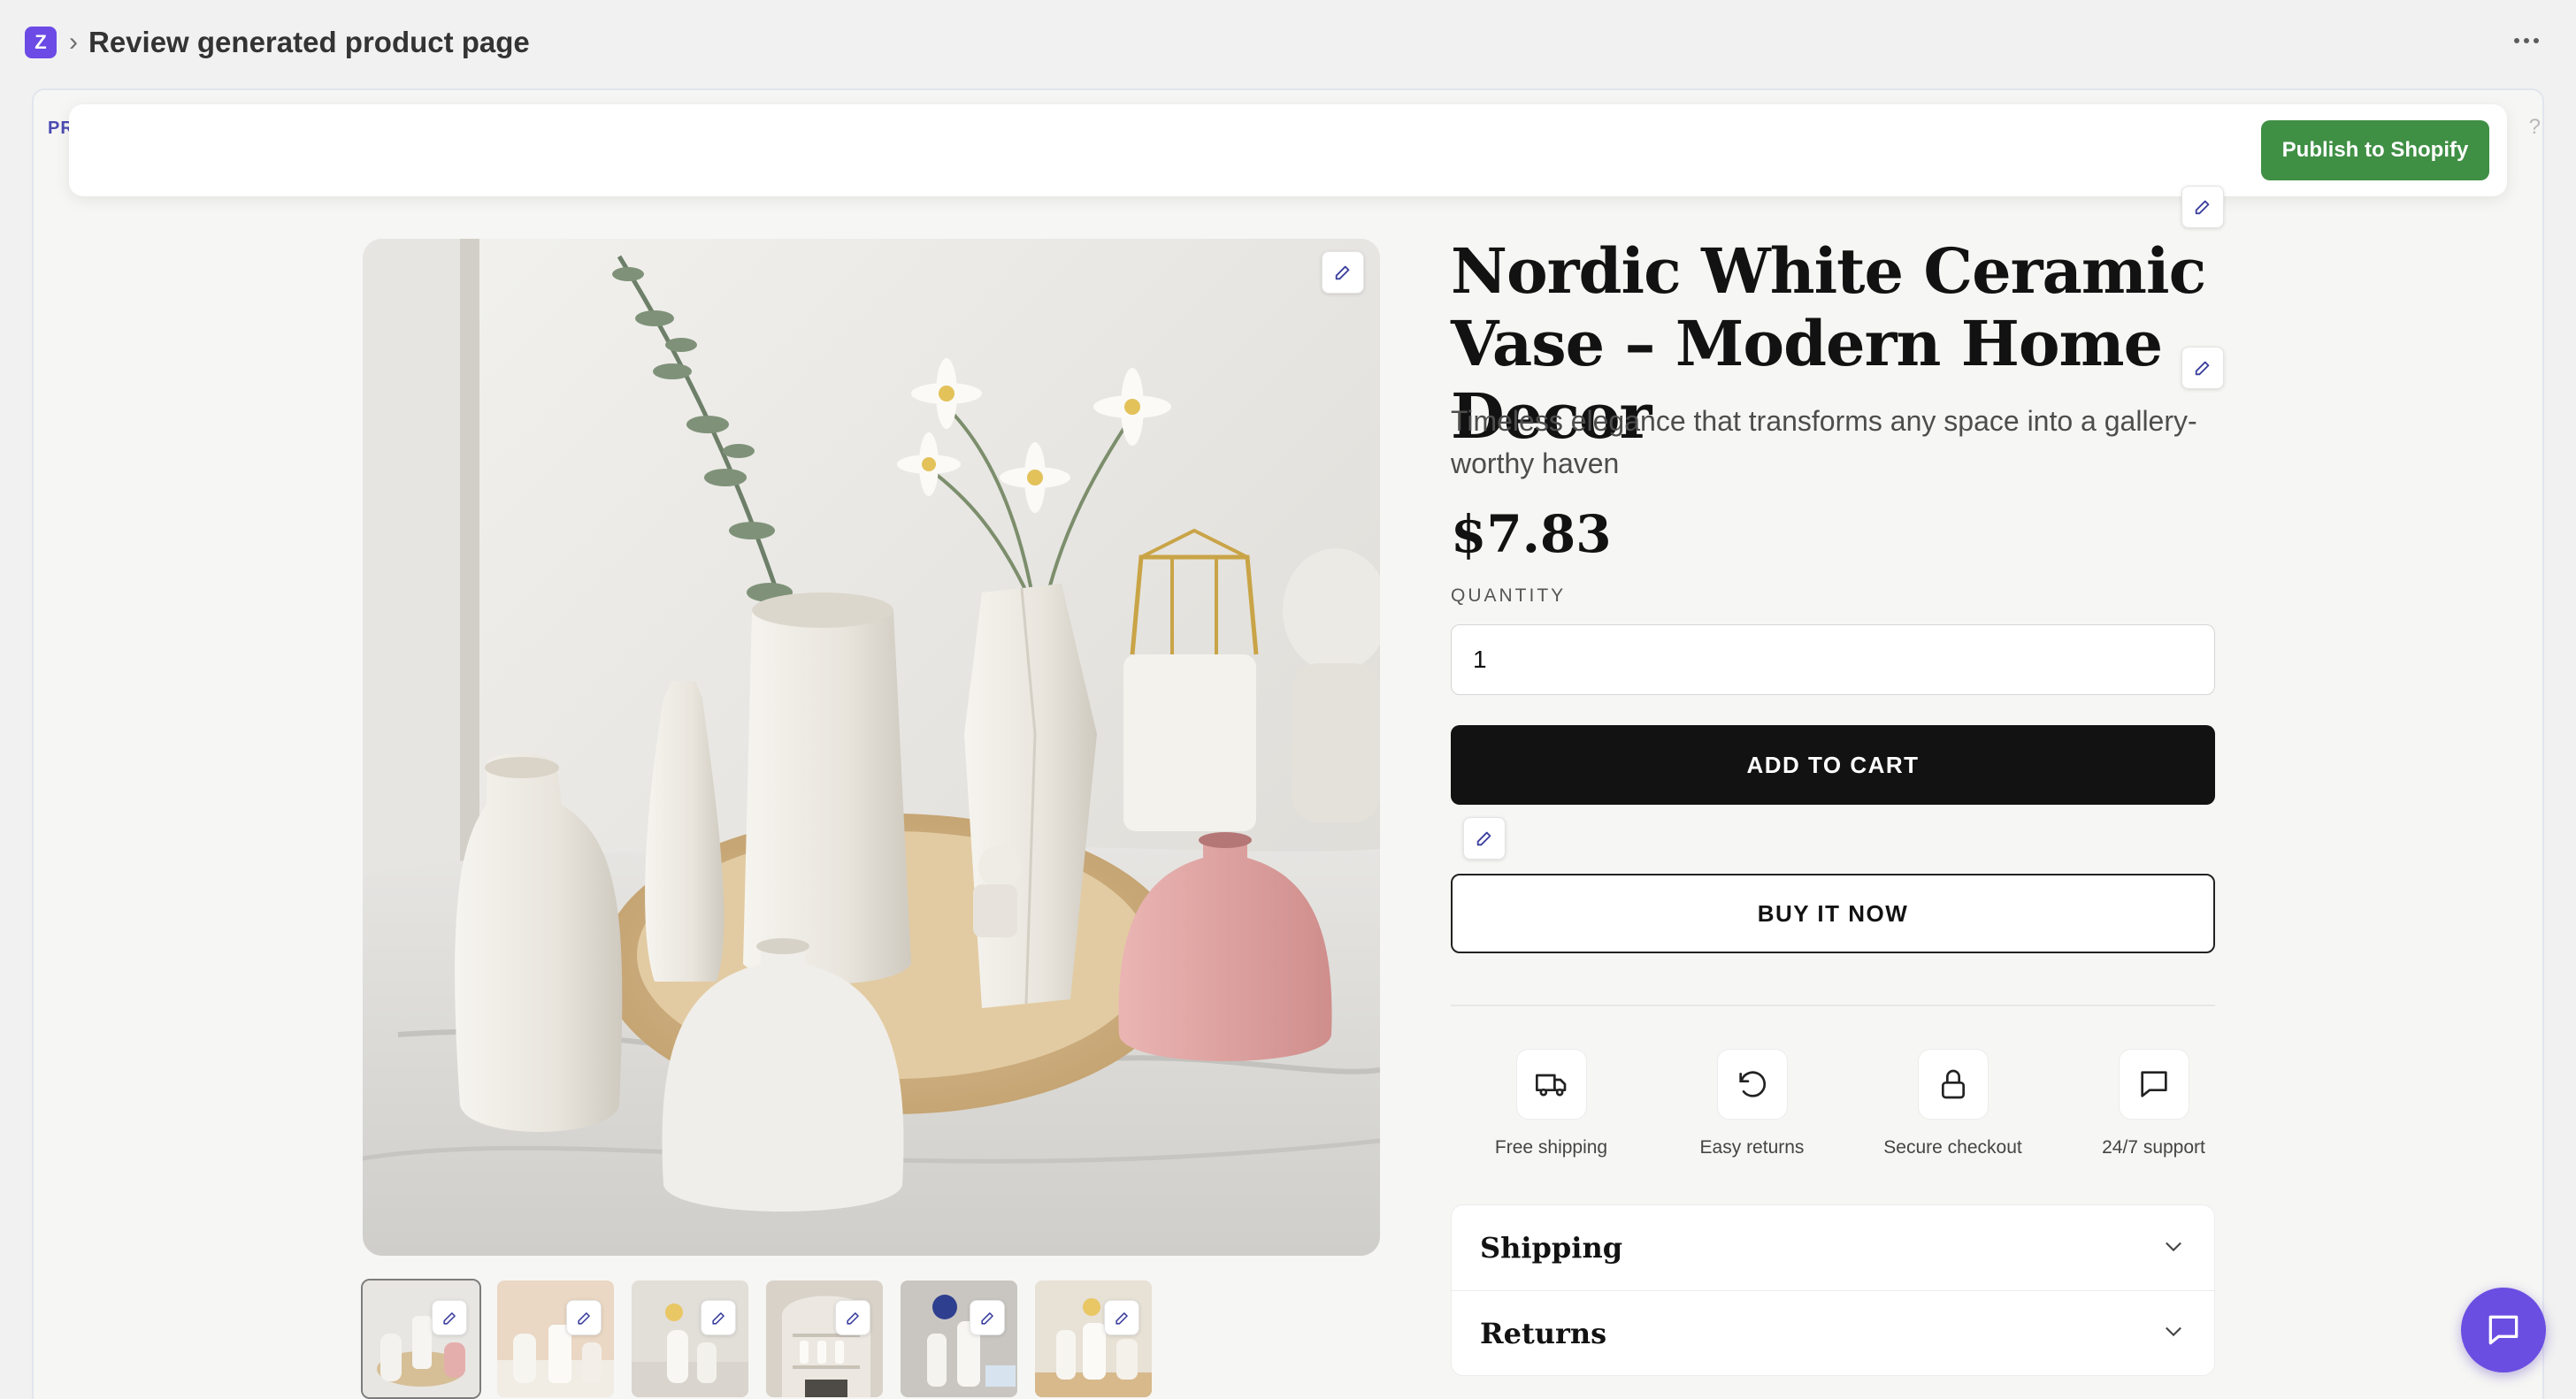  I want to click on thumbnail-strip, so click(757, 1339).